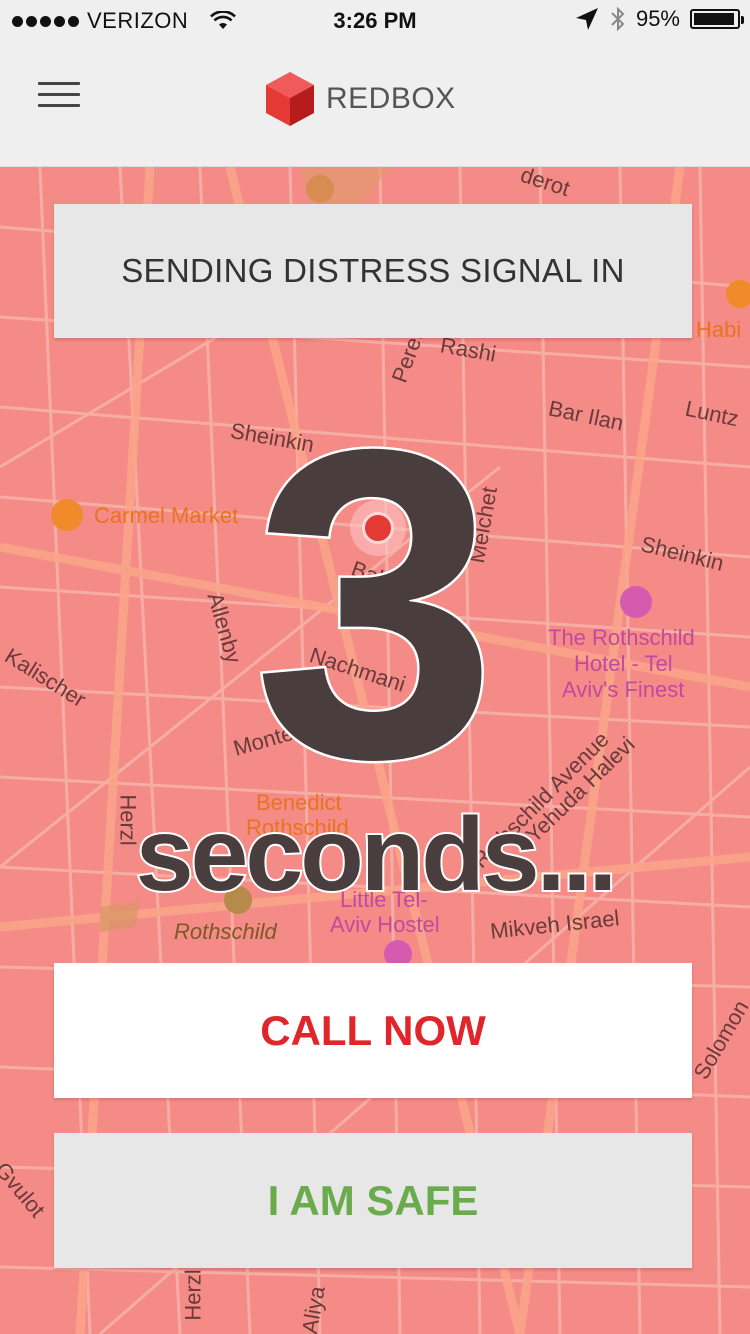 This screenshot has height=1334, width=750. I want to click on status-bar: VERIZON 3:26 PM 95%, so click(375, 20).